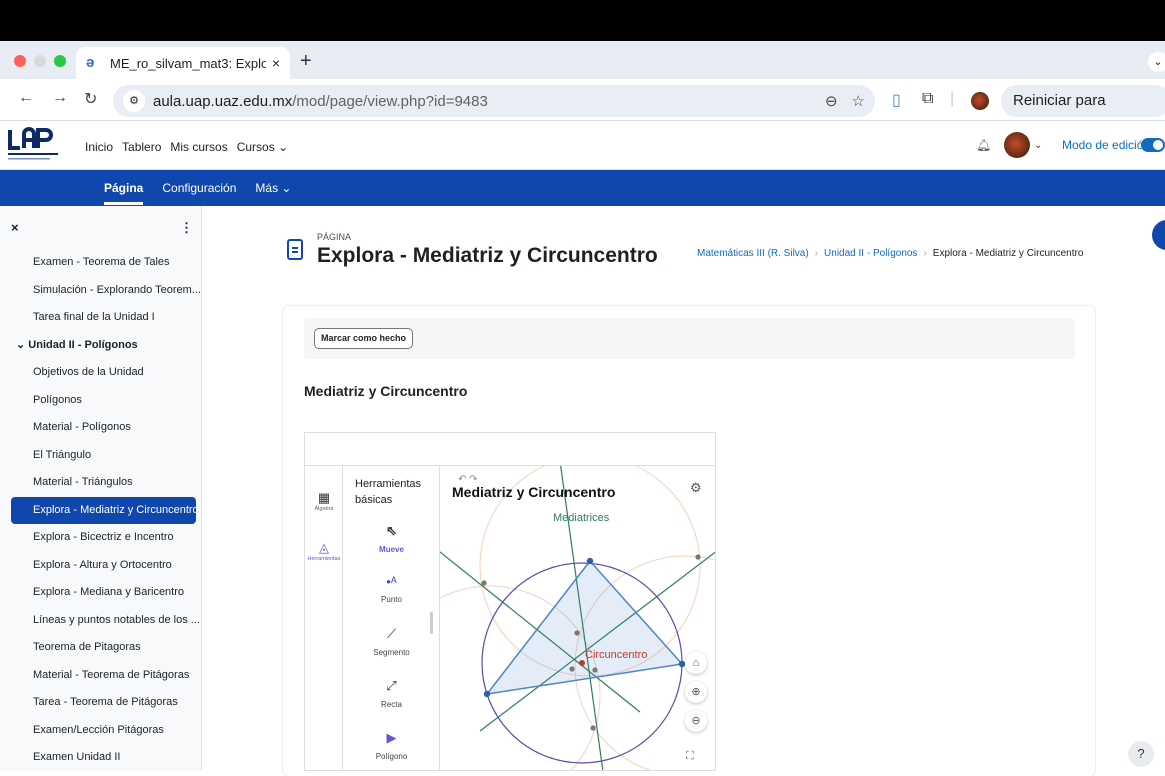  What do you see at coordinates (198, 147) in the screenshot?
I see `nav-mis-cursos: Mis cursos` at bounding box center [198, 147].